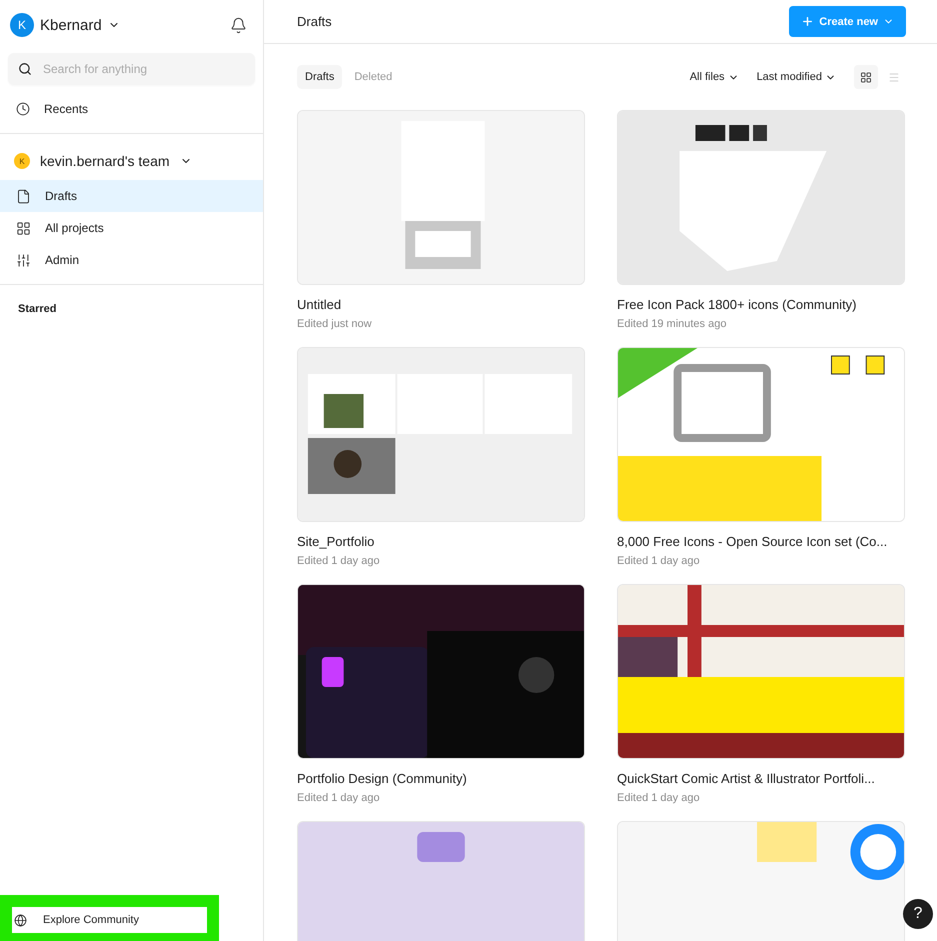  Describe the element at coordinates (314, 21) in the screenshot. I see `page-title: Drafts` at that location.